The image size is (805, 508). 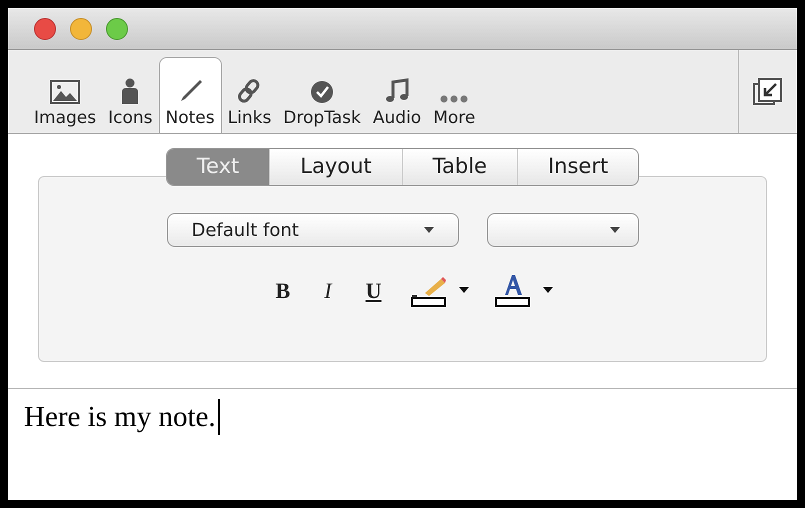 What do you see at coordinates (117, 29) in the screenshot?
I see `zoom-button` at bounding box center [117, 29].